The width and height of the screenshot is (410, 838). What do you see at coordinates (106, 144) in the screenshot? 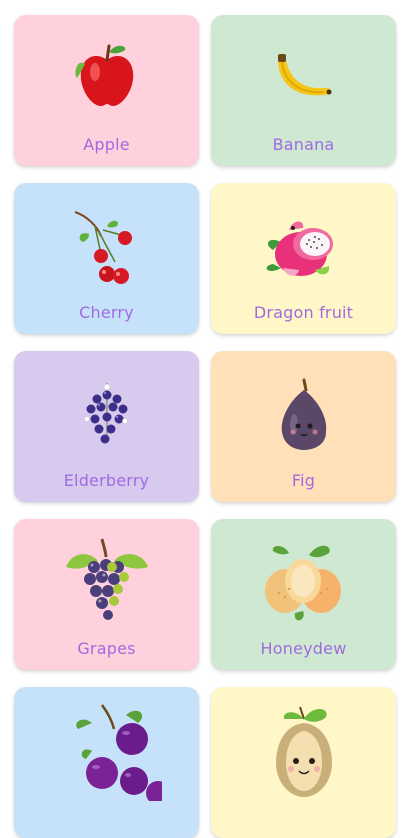
I see `card-label: Apple` at bounding box center [106, 144].